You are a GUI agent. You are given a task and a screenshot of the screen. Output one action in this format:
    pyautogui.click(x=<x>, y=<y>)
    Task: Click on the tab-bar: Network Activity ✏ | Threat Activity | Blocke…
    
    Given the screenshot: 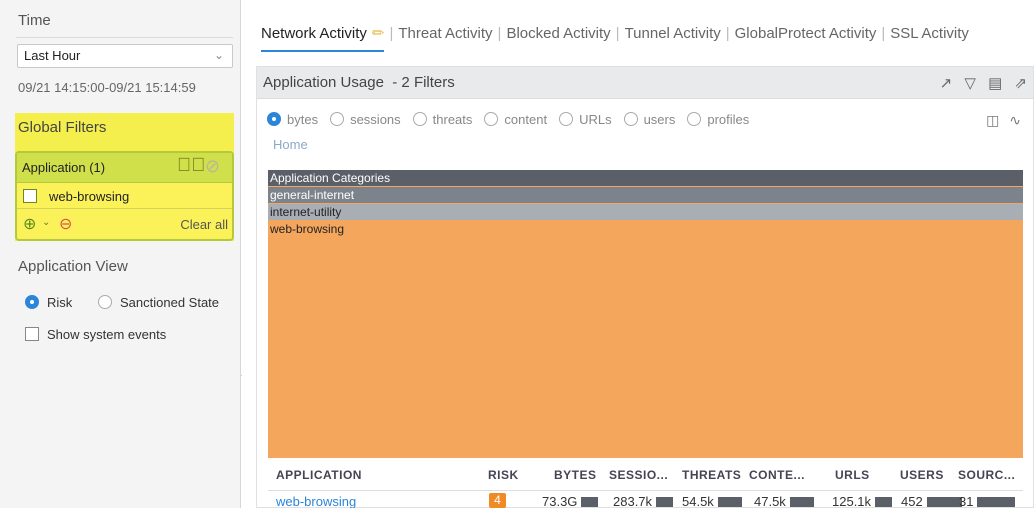 What is the action you would take?
    pyautogui.click(x=615, y=38)
    